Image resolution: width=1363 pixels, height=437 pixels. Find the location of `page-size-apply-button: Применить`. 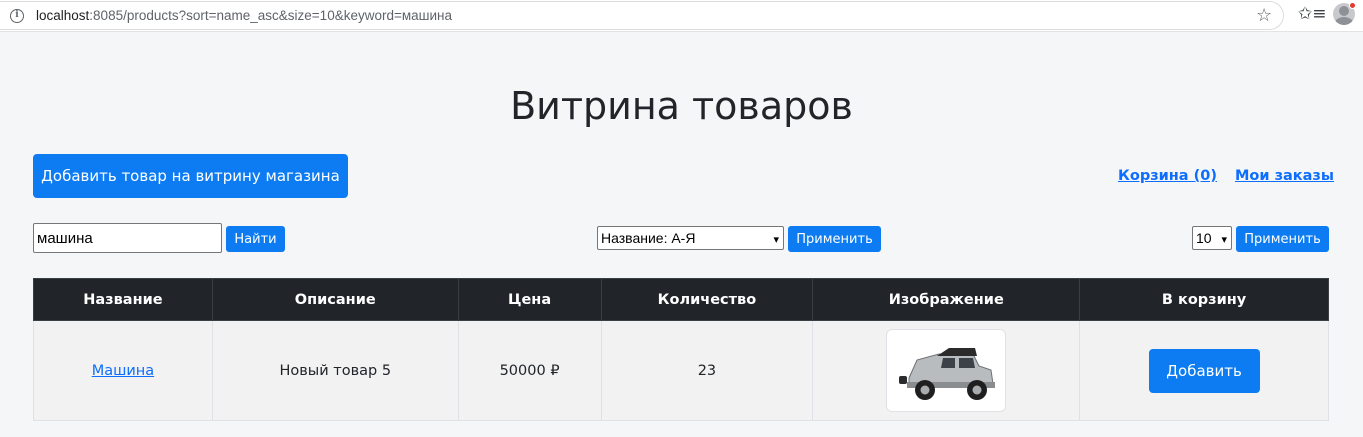

page-size-apply-button: Применить is located at coordinates (1282, 239).